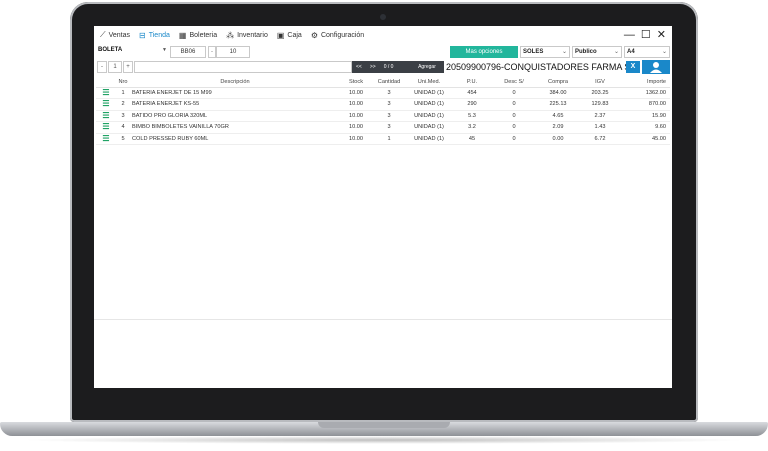 The height and width of the screenshot is (451, 768). What do you see at coordinates (235, 82) in the screenshot?
I see `column-header: Descripción` at bounding box center [235, 82].